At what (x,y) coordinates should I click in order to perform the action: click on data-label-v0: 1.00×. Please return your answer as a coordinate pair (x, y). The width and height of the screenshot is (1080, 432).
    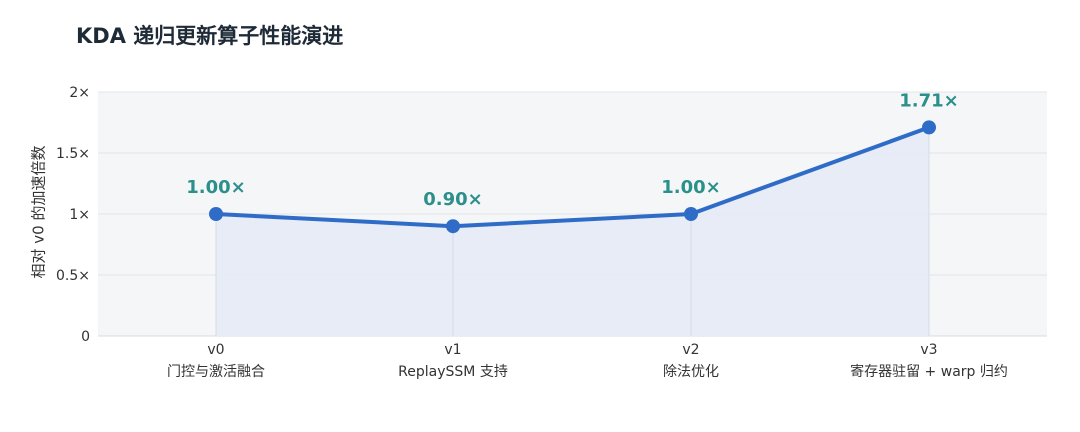
    Looking at the image, I should click on (216, 187).